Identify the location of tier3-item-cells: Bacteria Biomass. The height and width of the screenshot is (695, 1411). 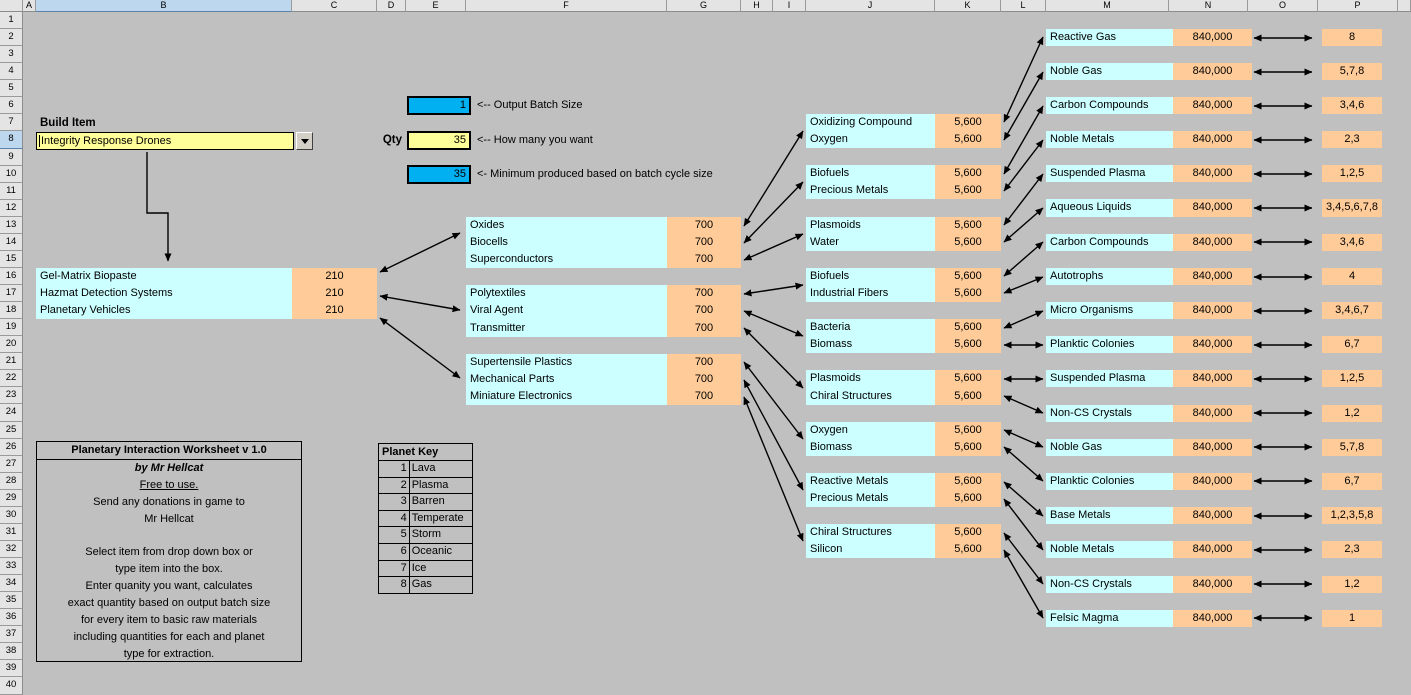
(870, 336).